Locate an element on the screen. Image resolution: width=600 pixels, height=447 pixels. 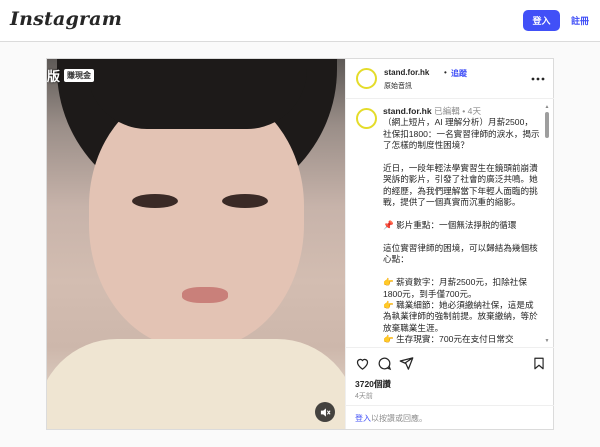
caption-avatar is located at coordinates (366, 118).